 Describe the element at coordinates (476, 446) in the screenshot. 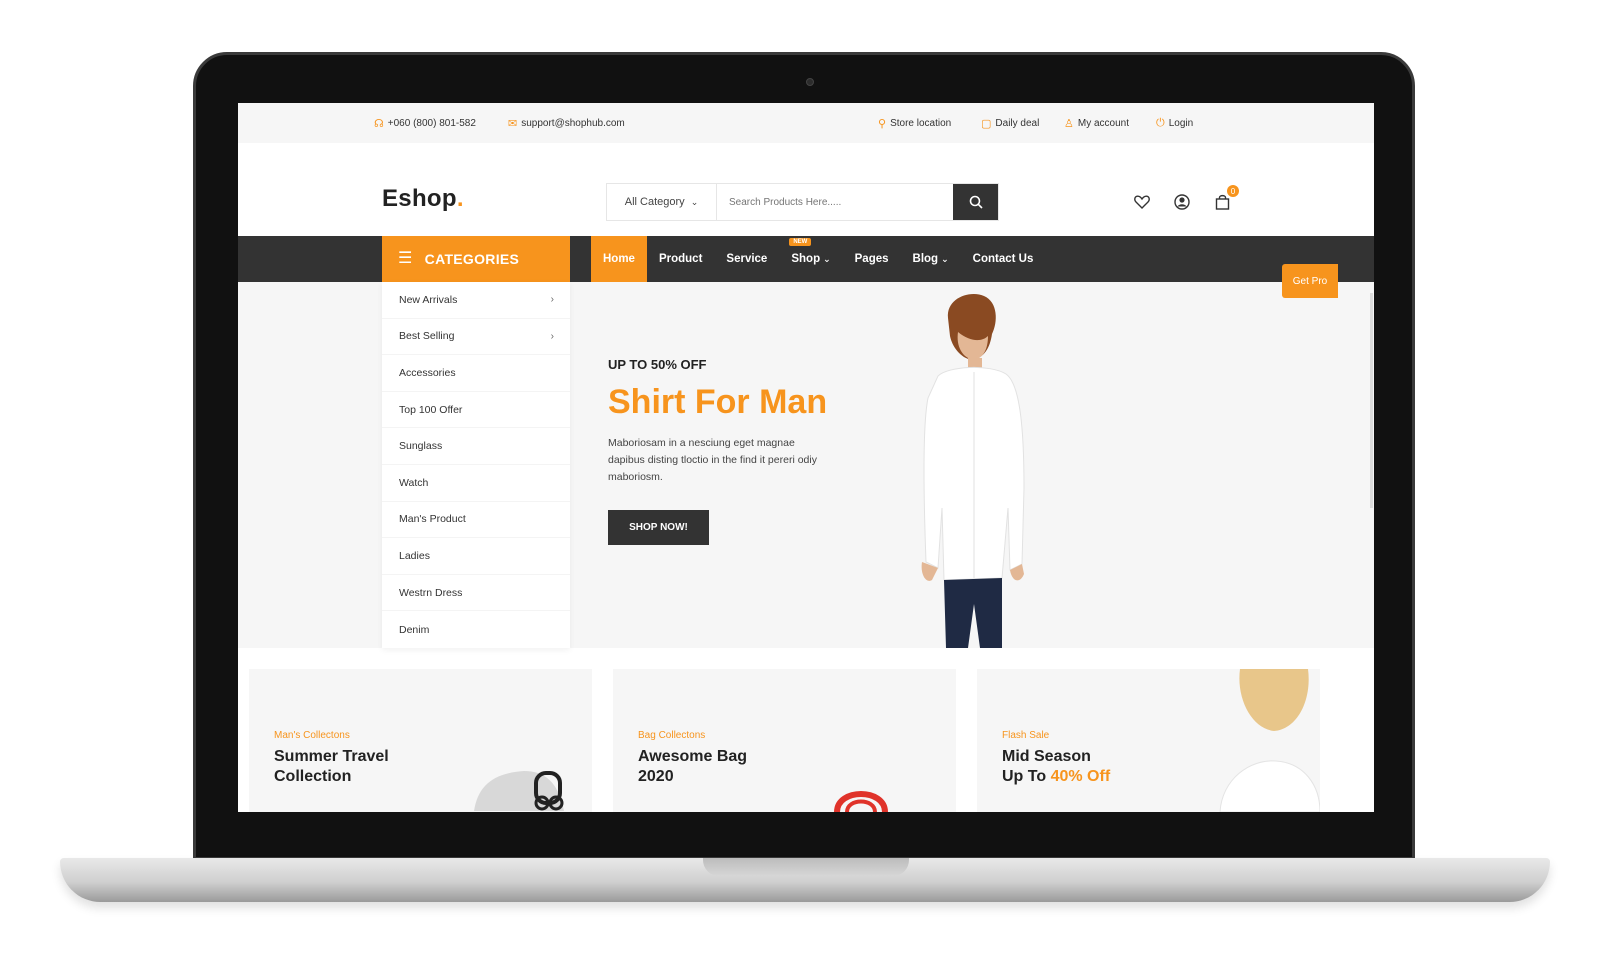

I see `category-item: Sunglass` at that location.